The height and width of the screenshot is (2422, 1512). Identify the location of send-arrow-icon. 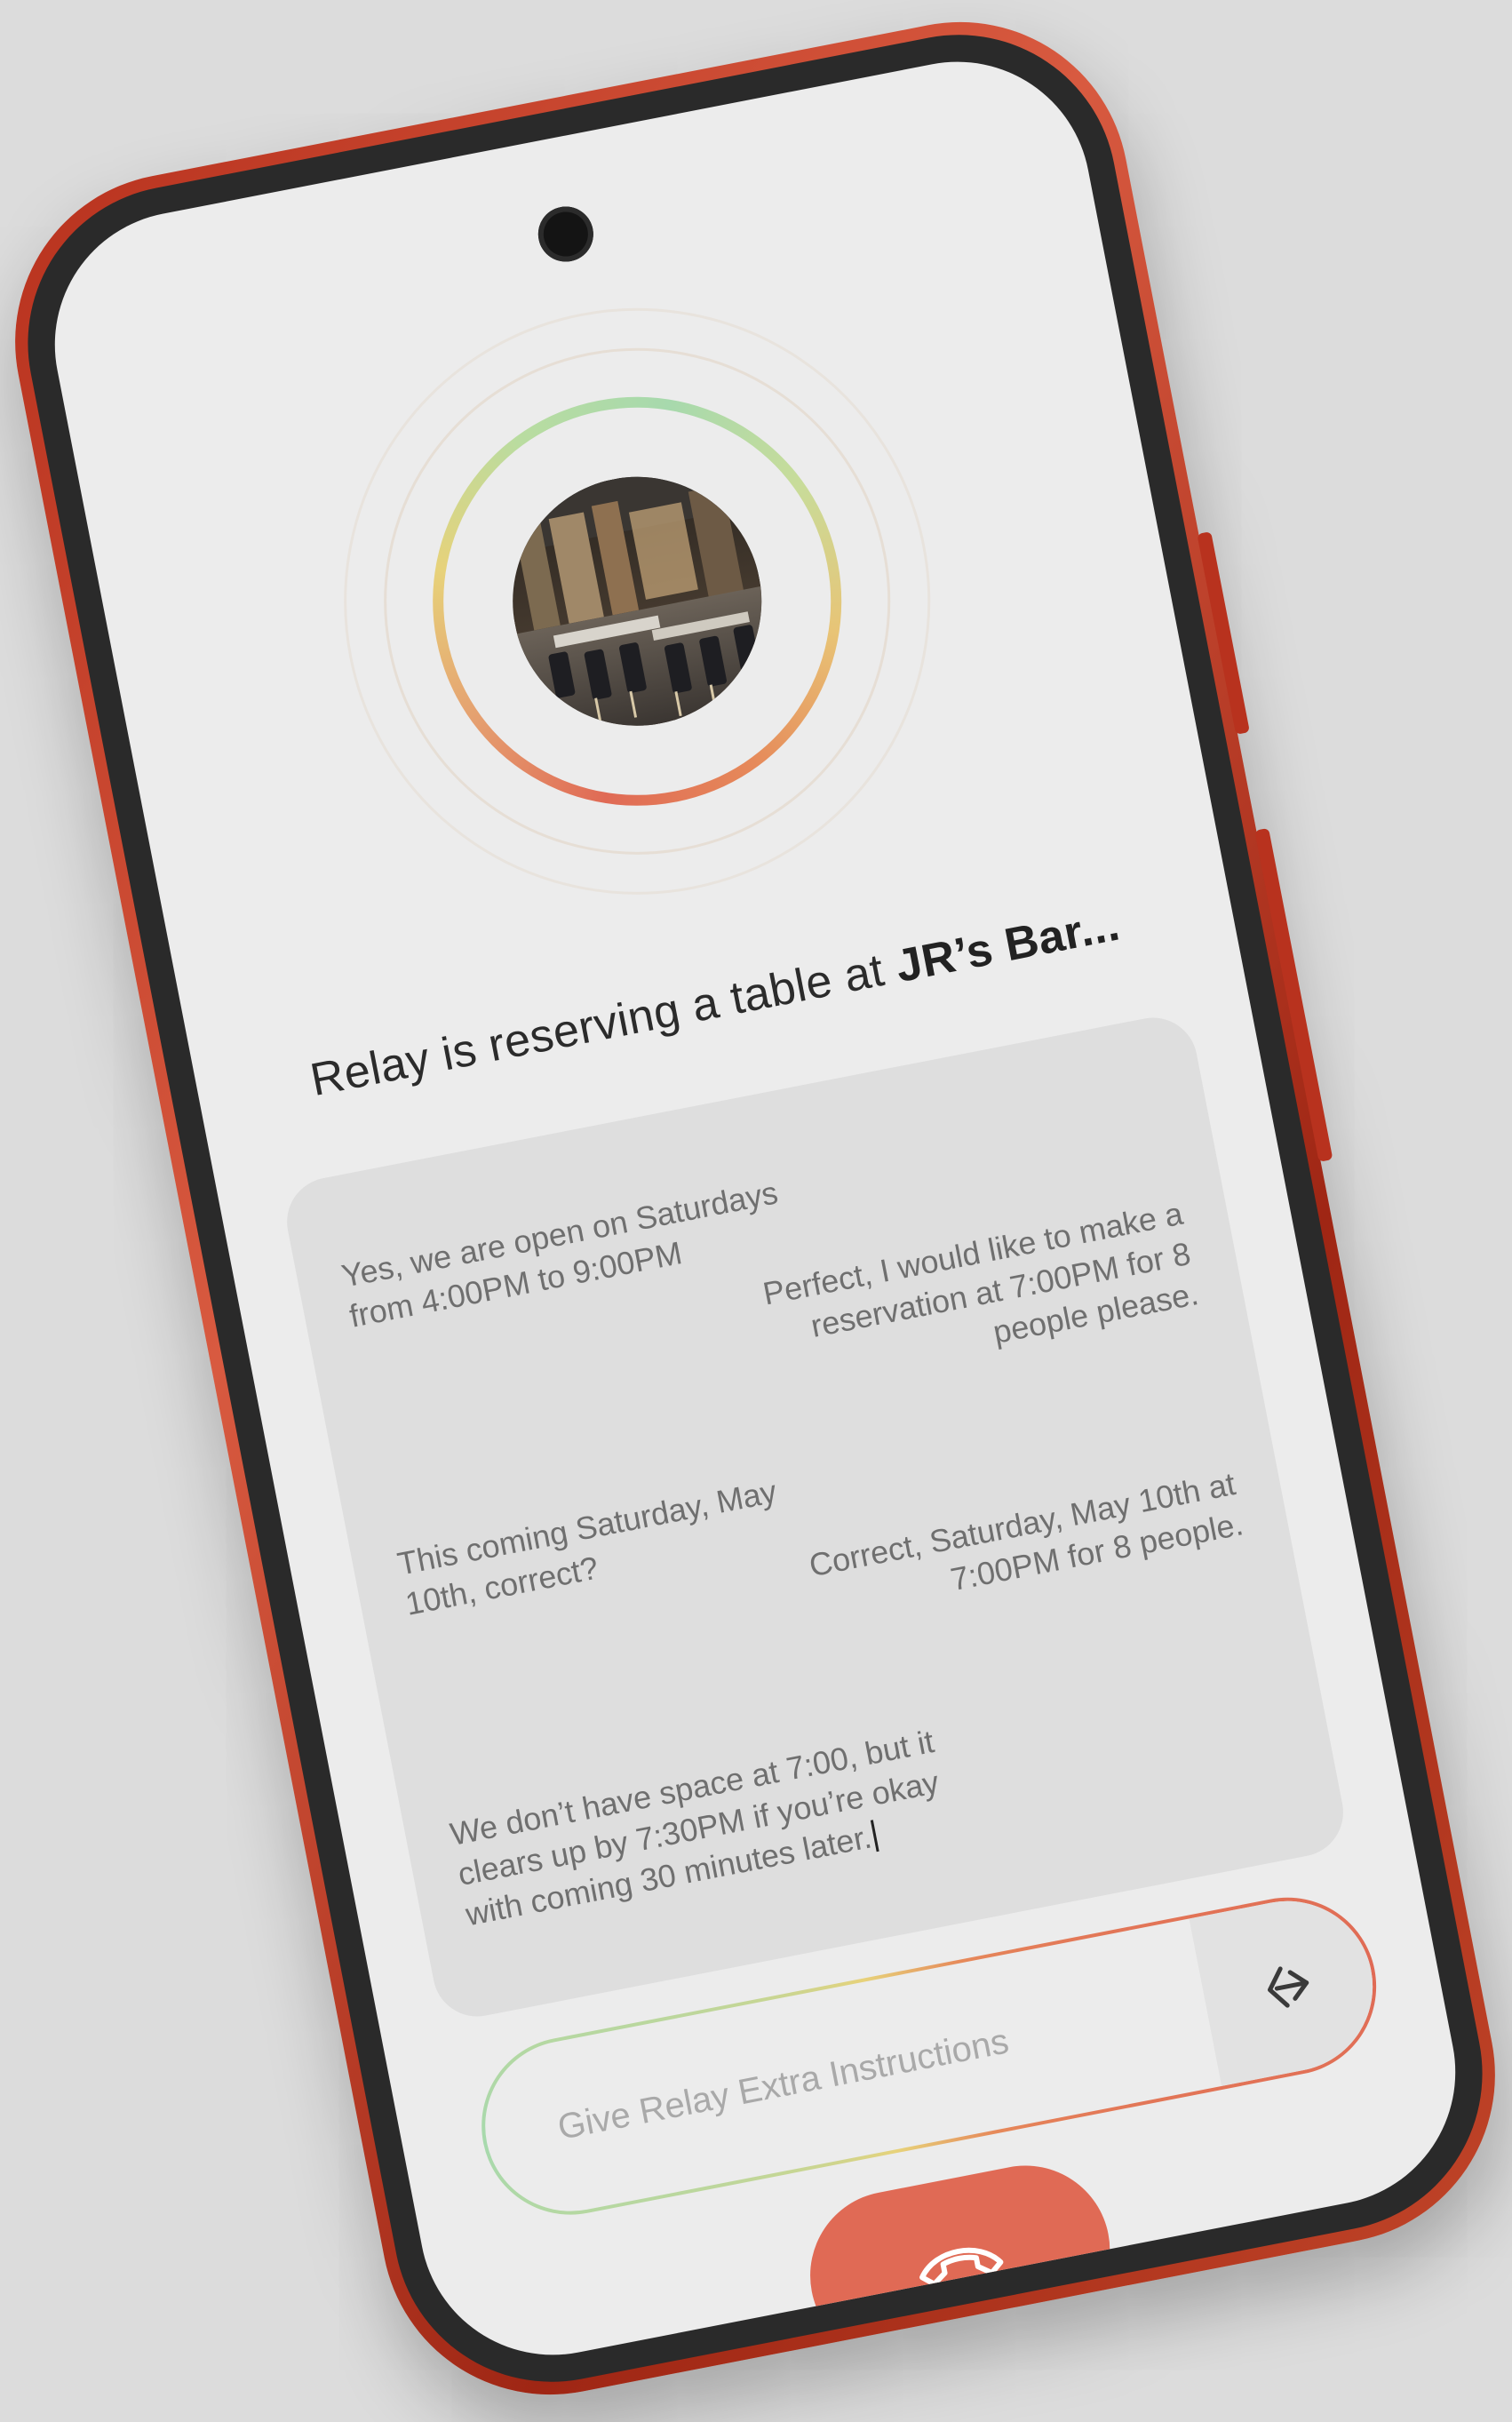
(1288, 1987).